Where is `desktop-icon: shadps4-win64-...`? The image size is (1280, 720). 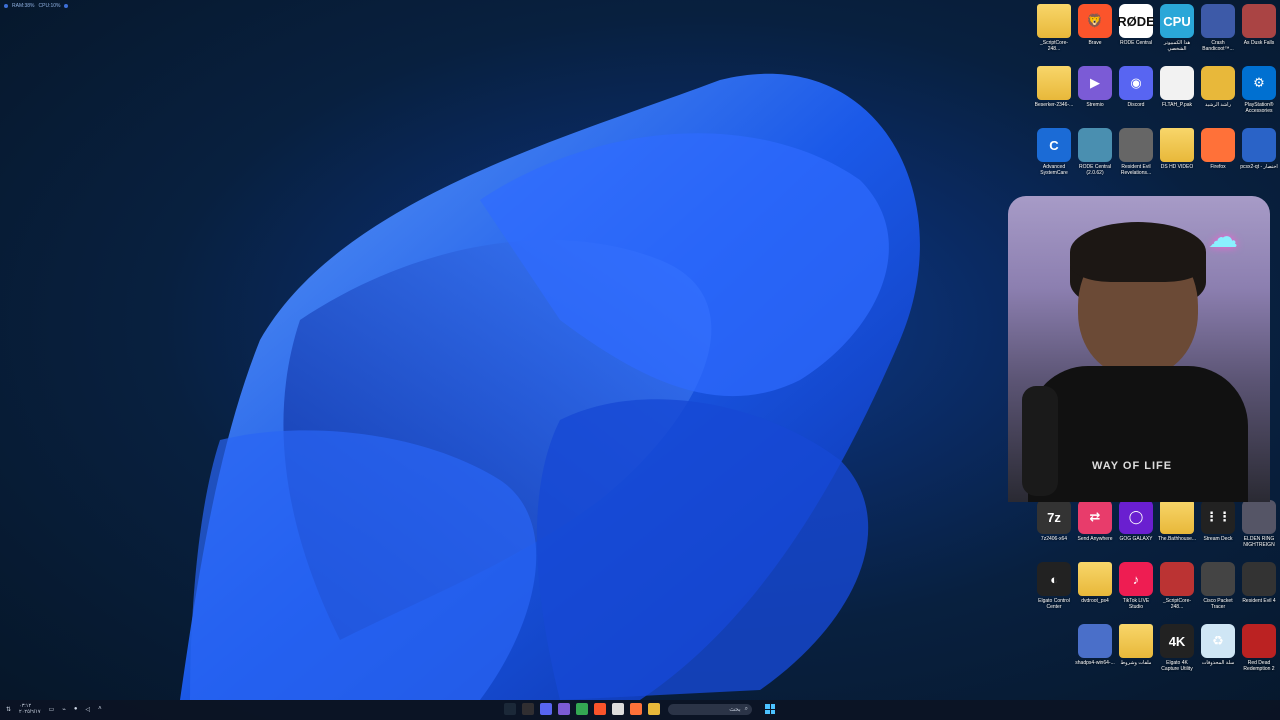 desktop-icon: shadps4-win64-... is located at coordinates (1095, 654).